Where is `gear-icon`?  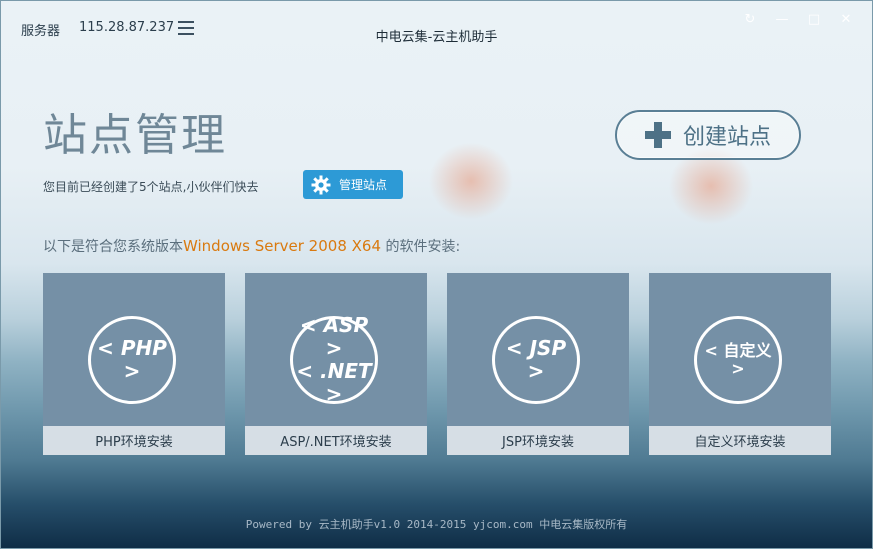
gear-icon is located at coordinates (321, 184).